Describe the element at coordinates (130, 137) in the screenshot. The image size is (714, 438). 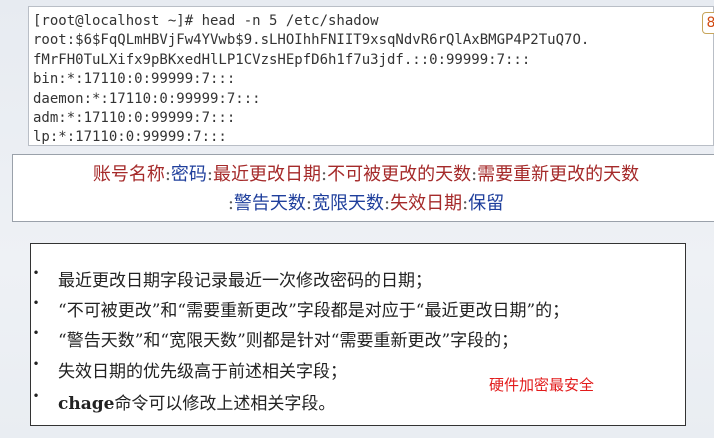
I see `terminal-output-line: lp:*:17110:0:99999:7:::` at that location.